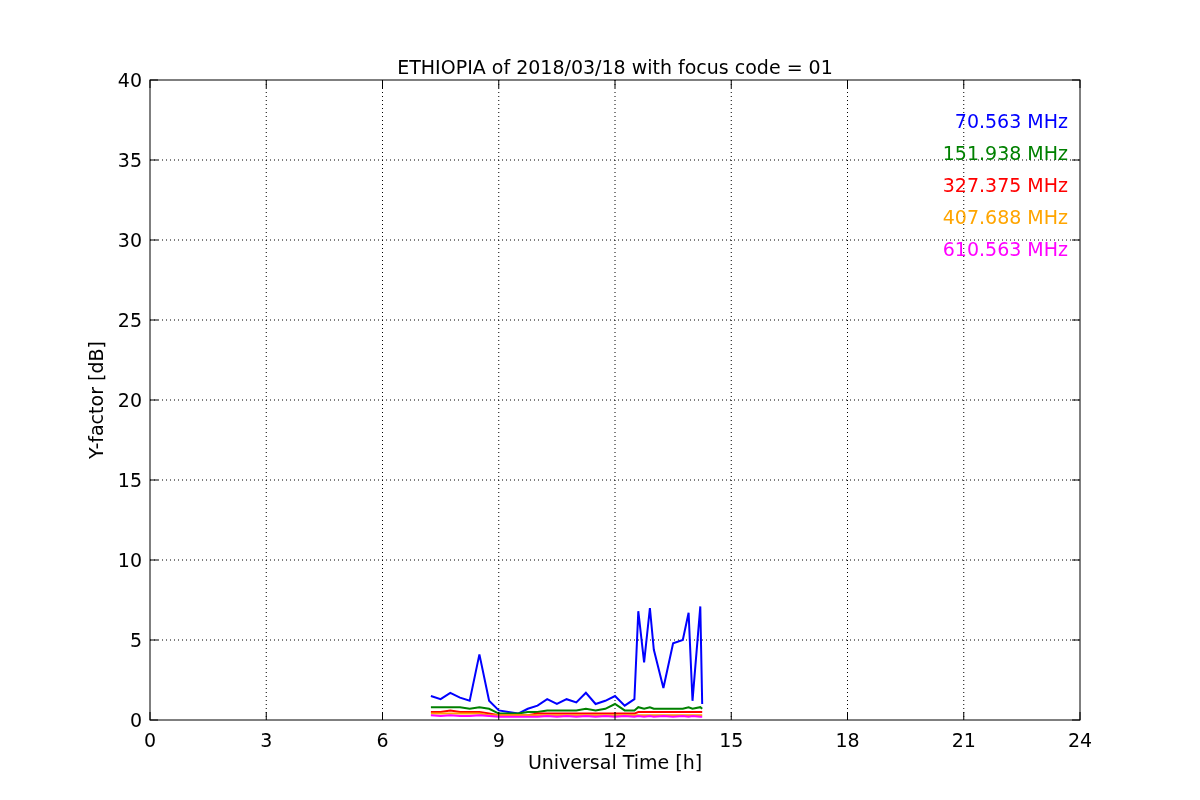 The width and height of the screenshot is (1200, 800). What do you see at coordinates (129, 560) in the screenshot?
I see `tick-label: 10` at bounding box center [129, 560].